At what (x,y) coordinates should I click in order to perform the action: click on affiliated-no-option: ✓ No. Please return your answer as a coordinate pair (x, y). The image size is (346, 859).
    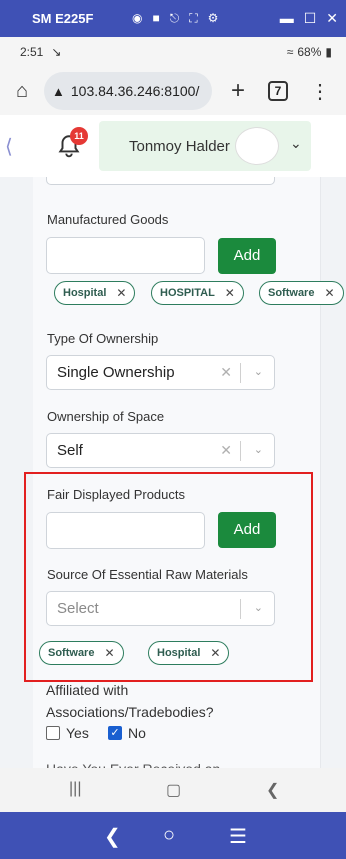
    Looking at the image, I should click on (127, 733).